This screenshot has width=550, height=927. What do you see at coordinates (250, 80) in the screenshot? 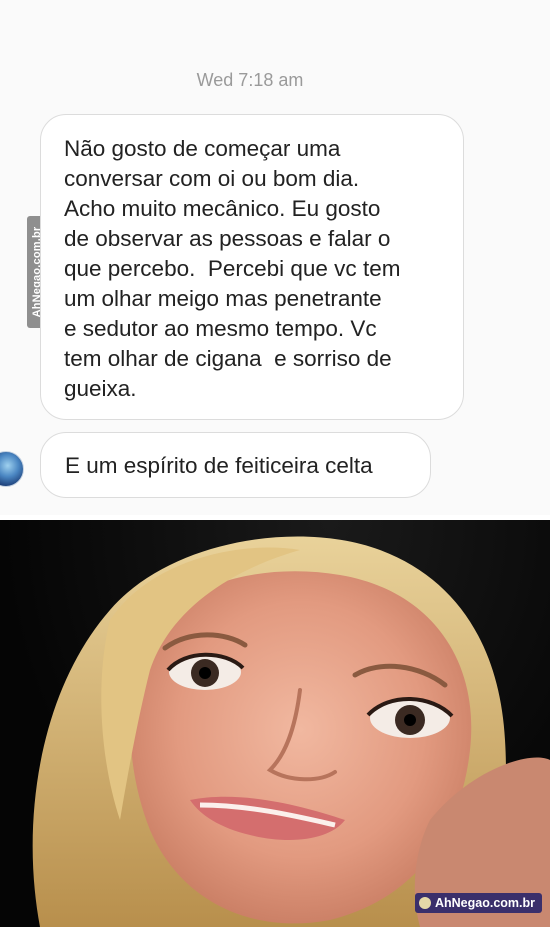
I see `message-timestamp: Wed 7:18 am` at bounding box center [250, 80].